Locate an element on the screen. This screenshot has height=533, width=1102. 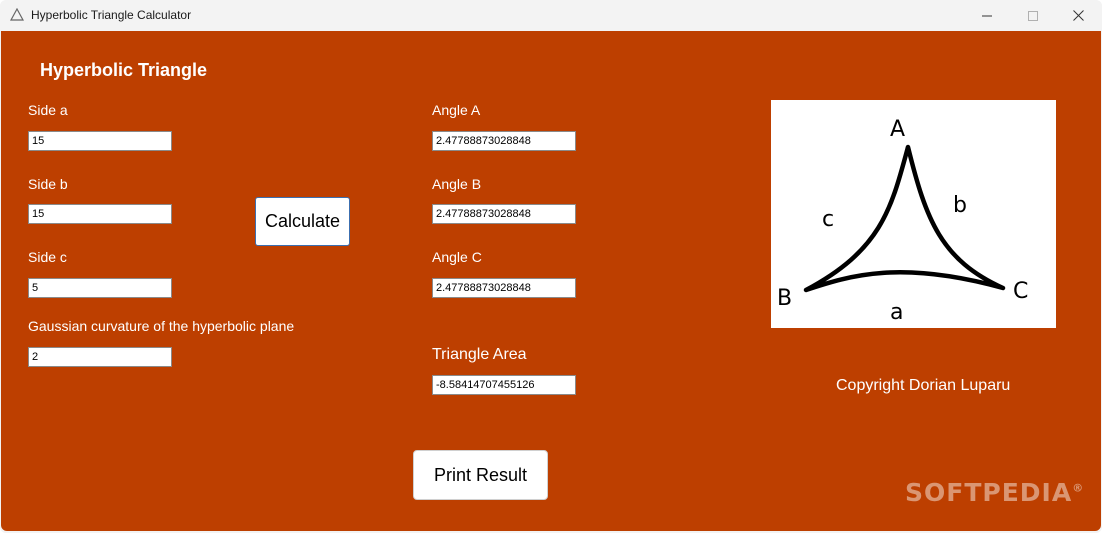
maximize-button is located at coordinates (1033, 15).